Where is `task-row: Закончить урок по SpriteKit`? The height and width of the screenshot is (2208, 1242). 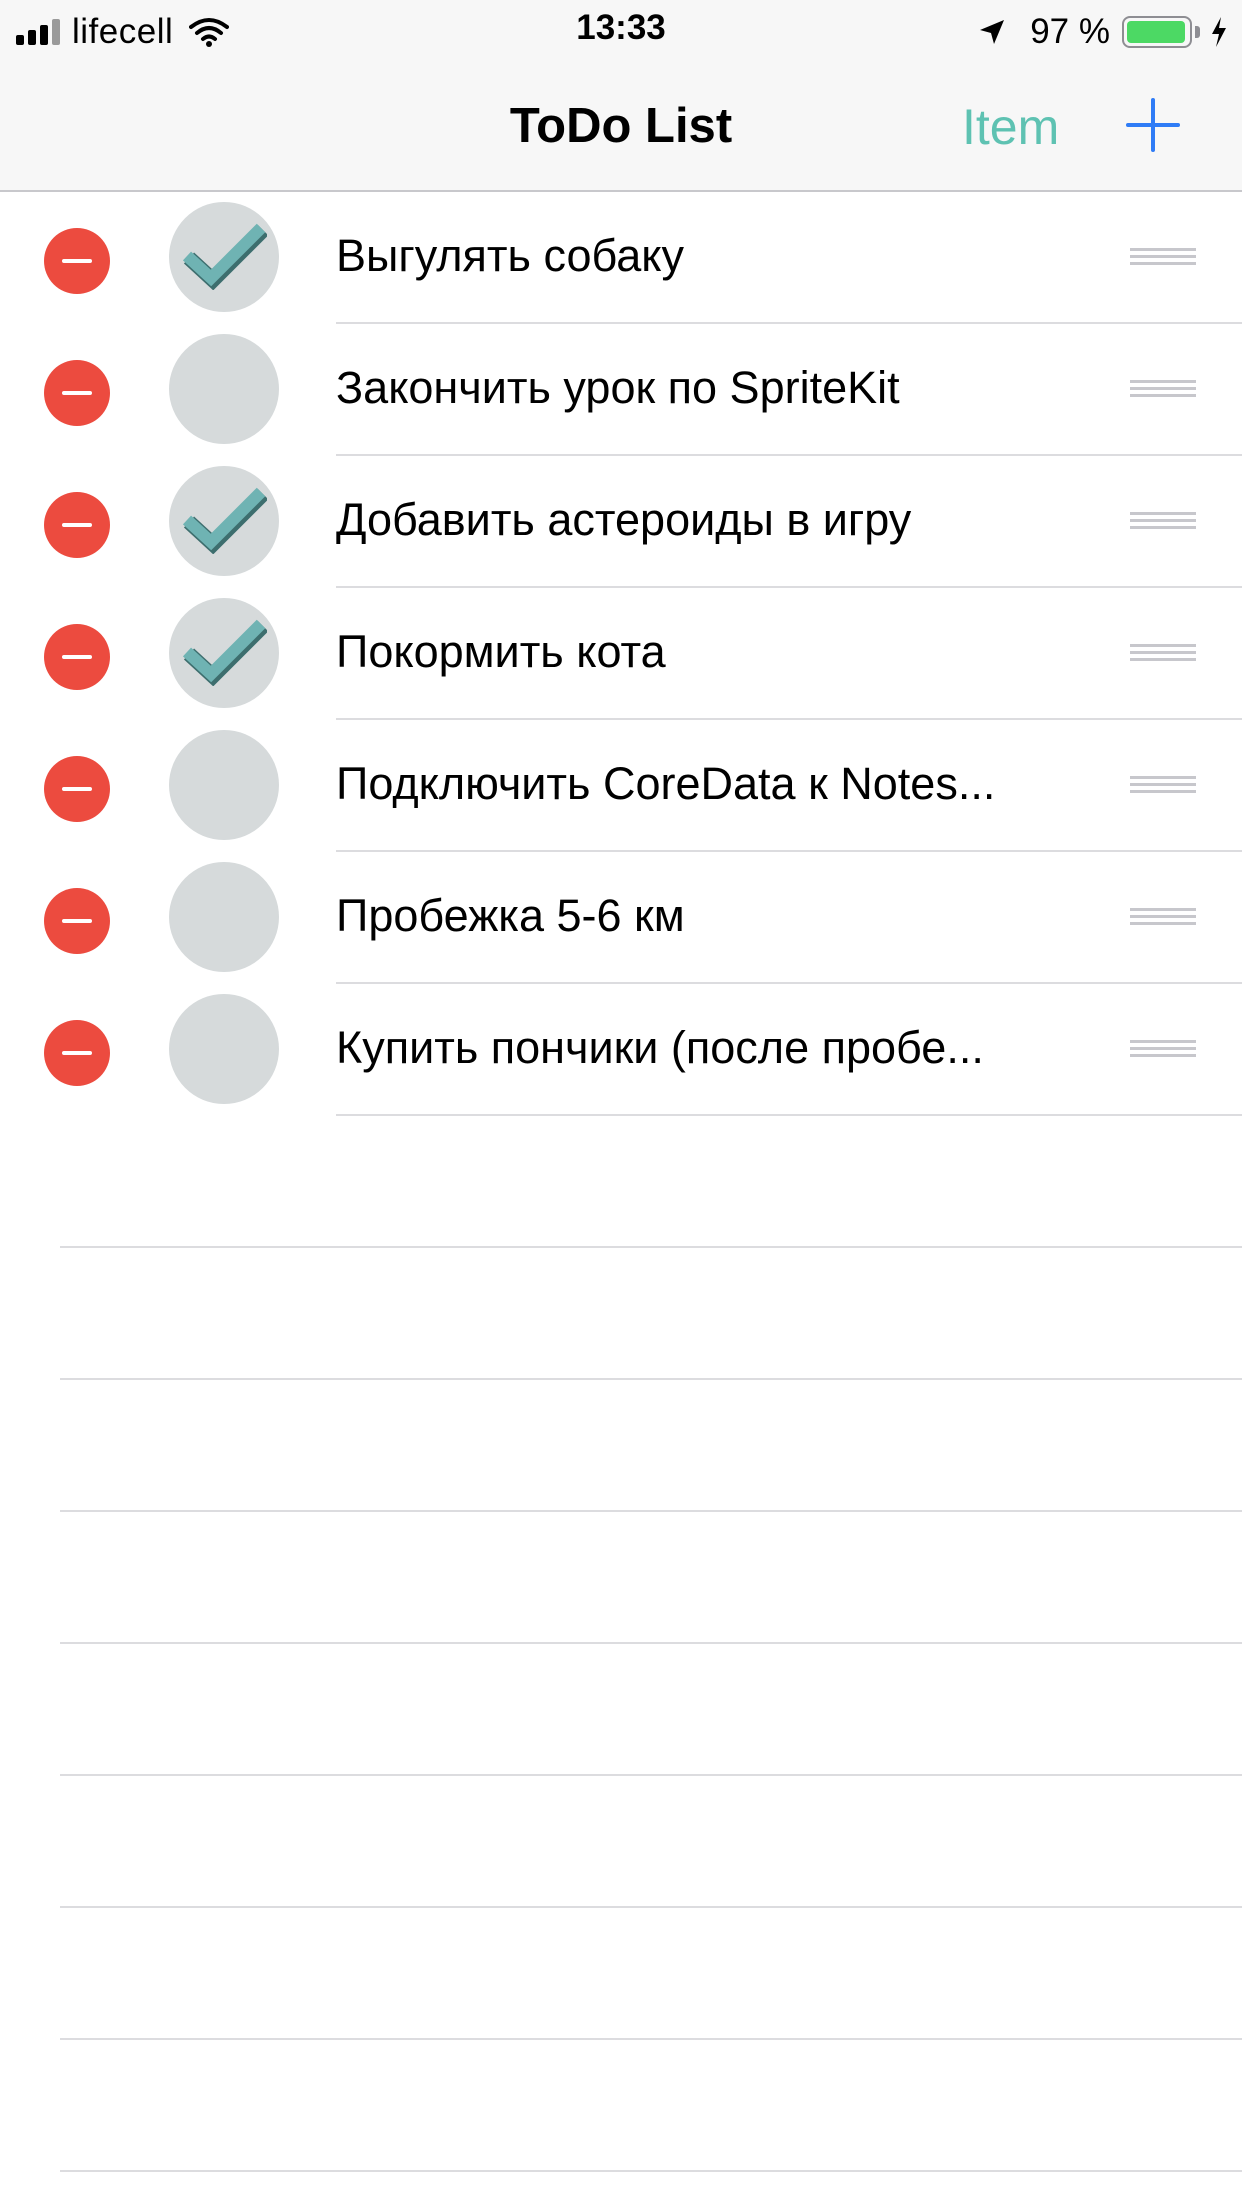
task-row: Закончить урок по SpriteKit is located at coordinates (621, 390).